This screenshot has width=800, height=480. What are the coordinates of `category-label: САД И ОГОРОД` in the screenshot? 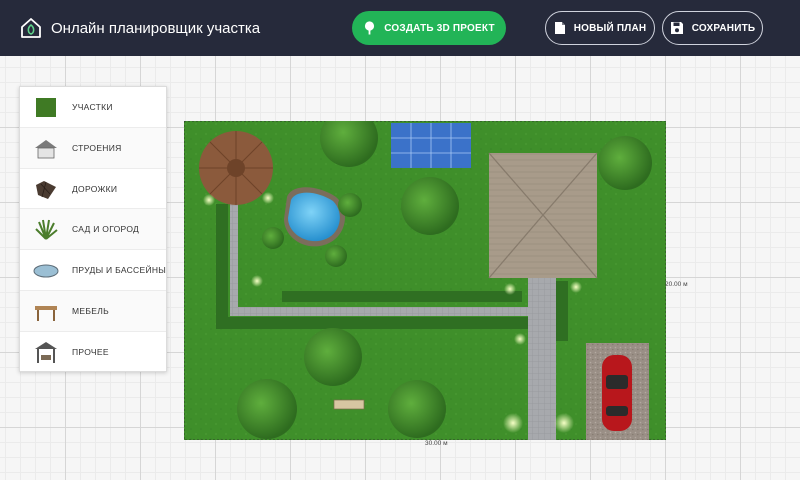 It's located at (106, 229).